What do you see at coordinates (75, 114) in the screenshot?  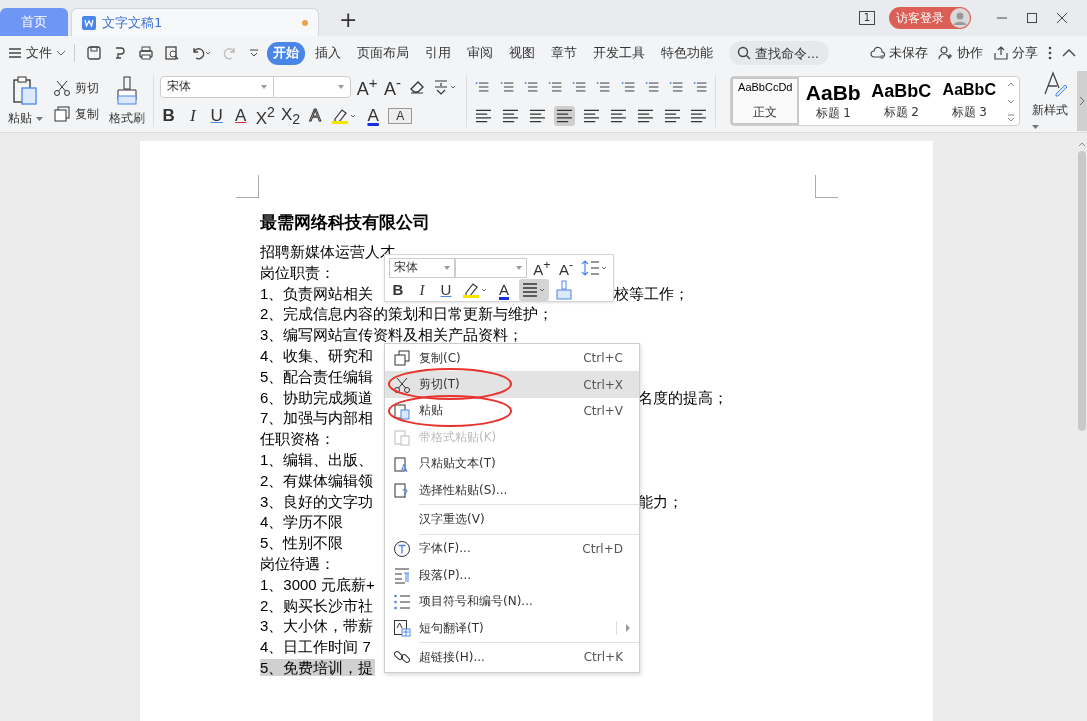 I see `copy-button: 复制` at bounding box center [75, 114].